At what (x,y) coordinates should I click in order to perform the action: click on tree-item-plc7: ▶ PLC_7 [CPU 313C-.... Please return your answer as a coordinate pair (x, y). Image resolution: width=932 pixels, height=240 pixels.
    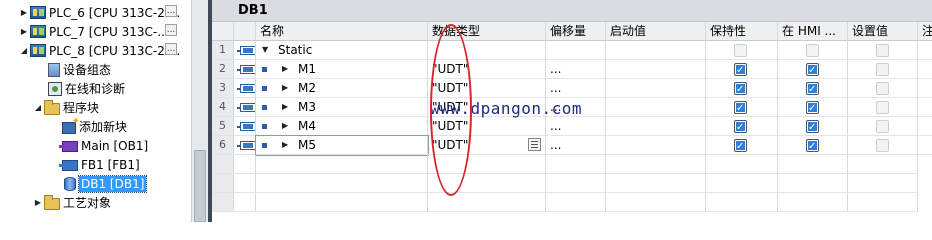
    Looking at the image, I should click on (95, 31).